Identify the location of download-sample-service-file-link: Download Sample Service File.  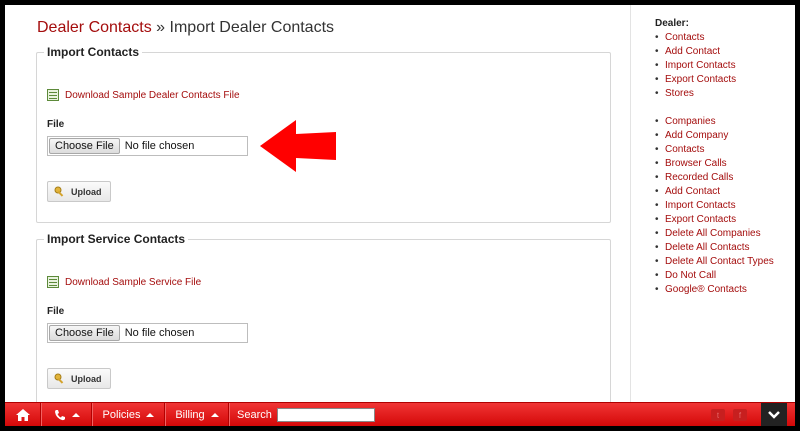
(124, 282).